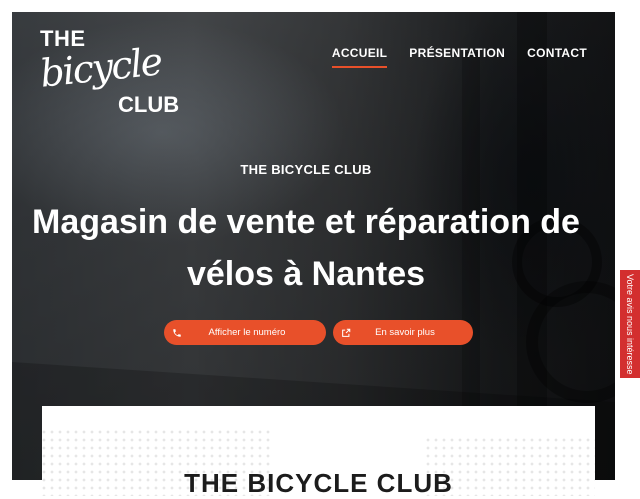  I want to click on main-nav: ACCUEIL PRÉSENTATION CONTACT, so click(459, 57).